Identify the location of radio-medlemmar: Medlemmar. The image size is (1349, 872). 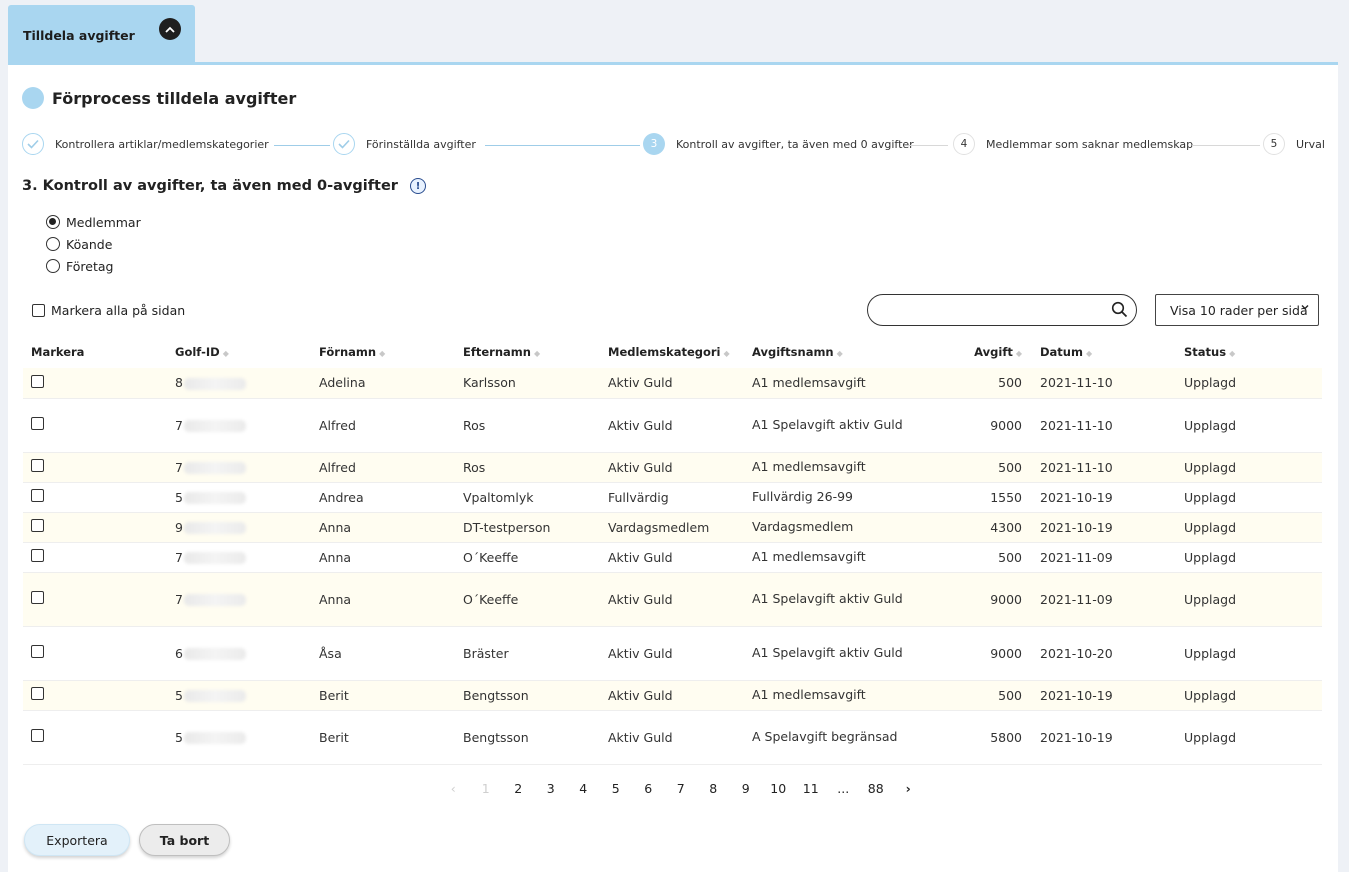
(93, 222).